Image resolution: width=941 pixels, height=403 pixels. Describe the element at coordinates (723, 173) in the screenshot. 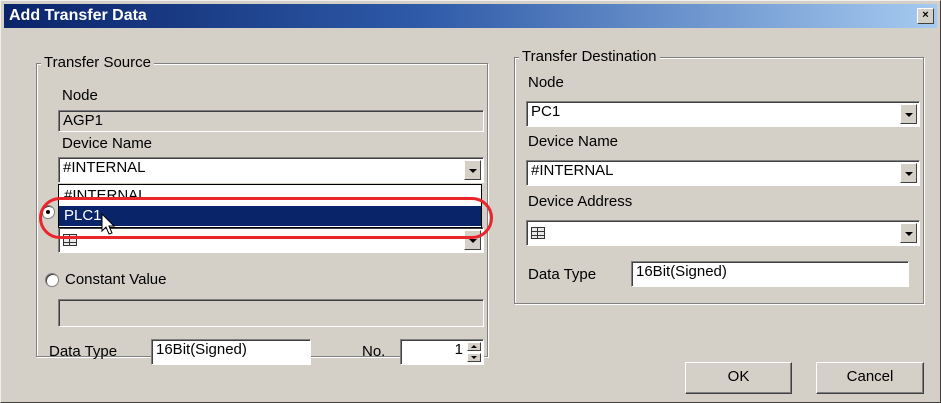

I see `dest-device-name-select: #INTERNAL` at that location.